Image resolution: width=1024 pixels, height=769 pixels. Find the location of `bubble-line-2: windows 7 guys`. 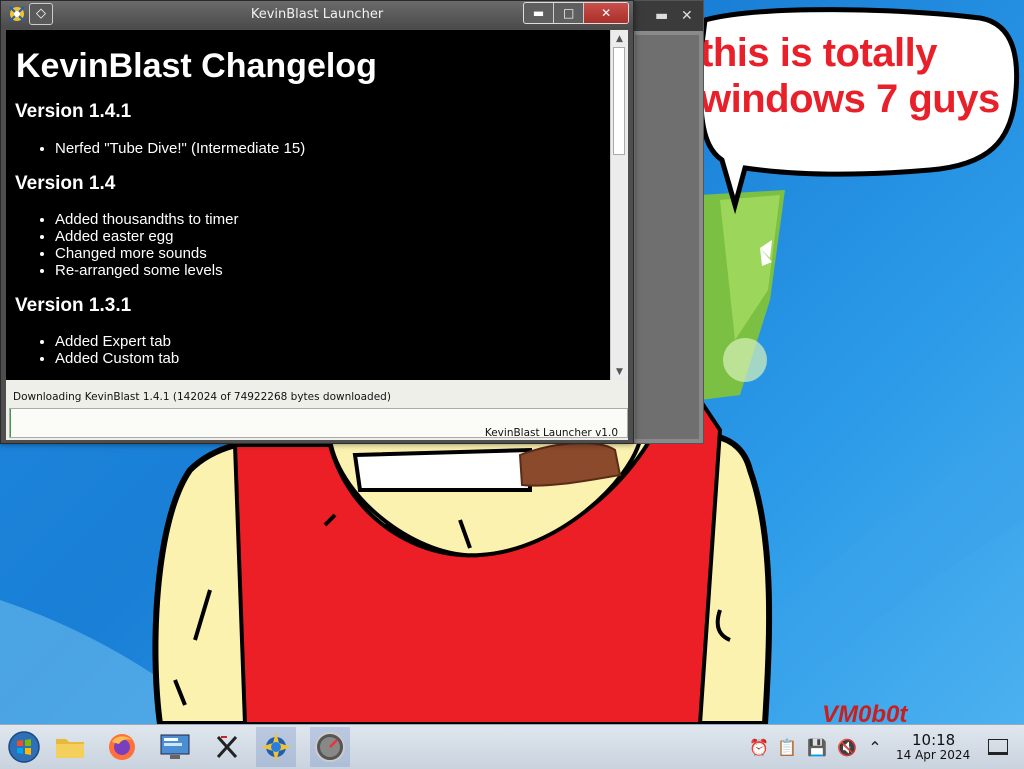

bubble-line-2: windows 7 guys is located at coordinates (850, 99).